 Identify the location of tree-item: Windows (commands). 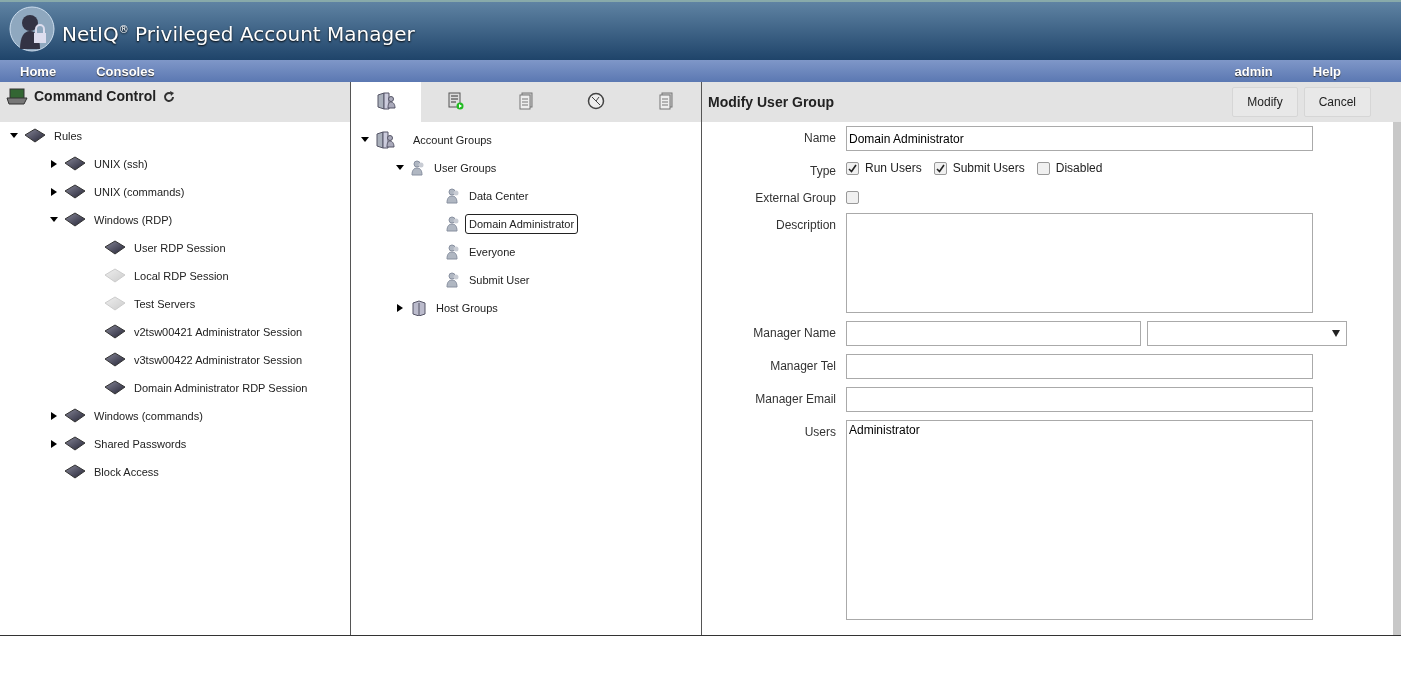
(148, 416).